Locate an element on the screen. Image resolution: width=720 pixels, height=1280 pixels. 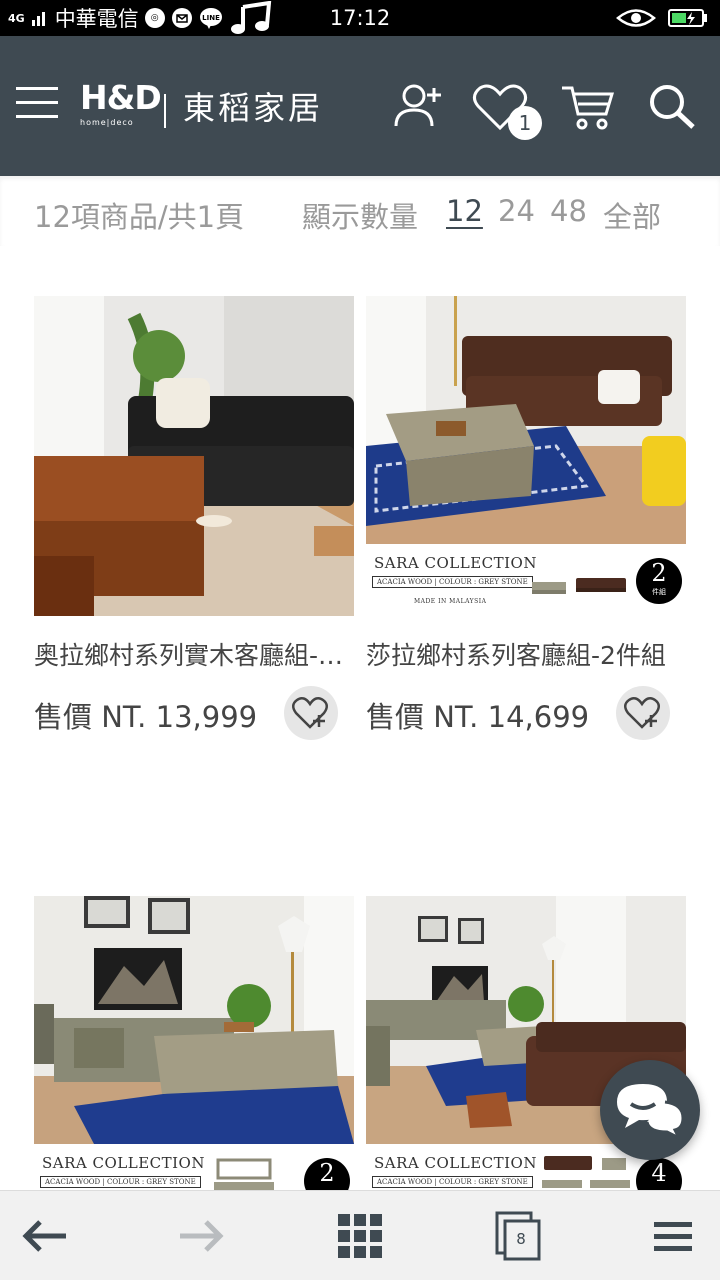
menu-icon is located at coordinates (673, 1236).